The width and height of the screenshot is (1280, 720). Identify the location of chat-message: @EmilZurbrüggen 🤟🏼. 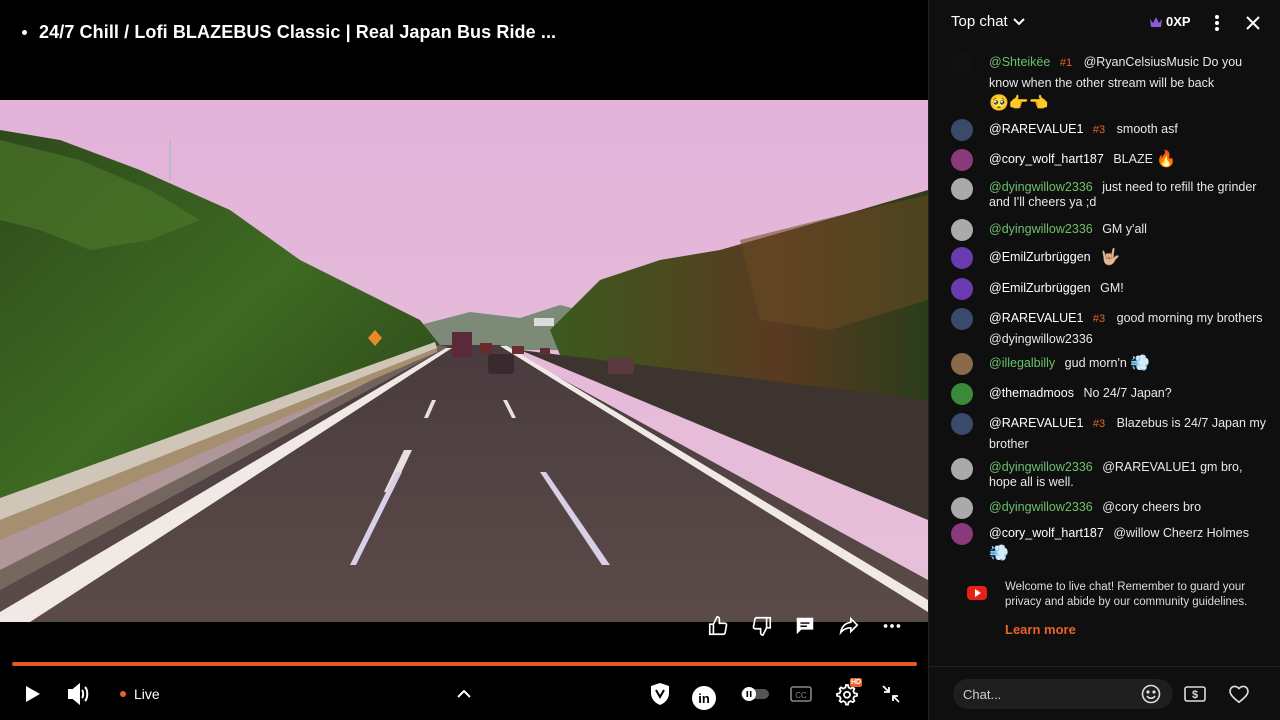
(1111, 258).